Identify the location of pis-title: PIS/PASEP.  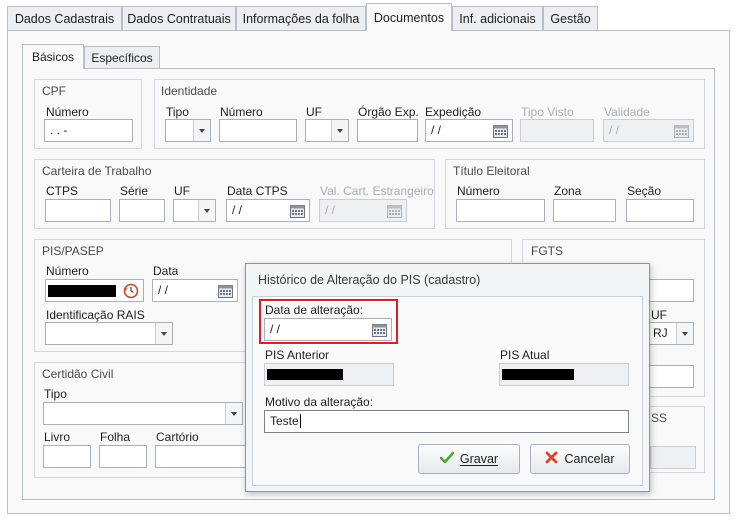
(73, 251).